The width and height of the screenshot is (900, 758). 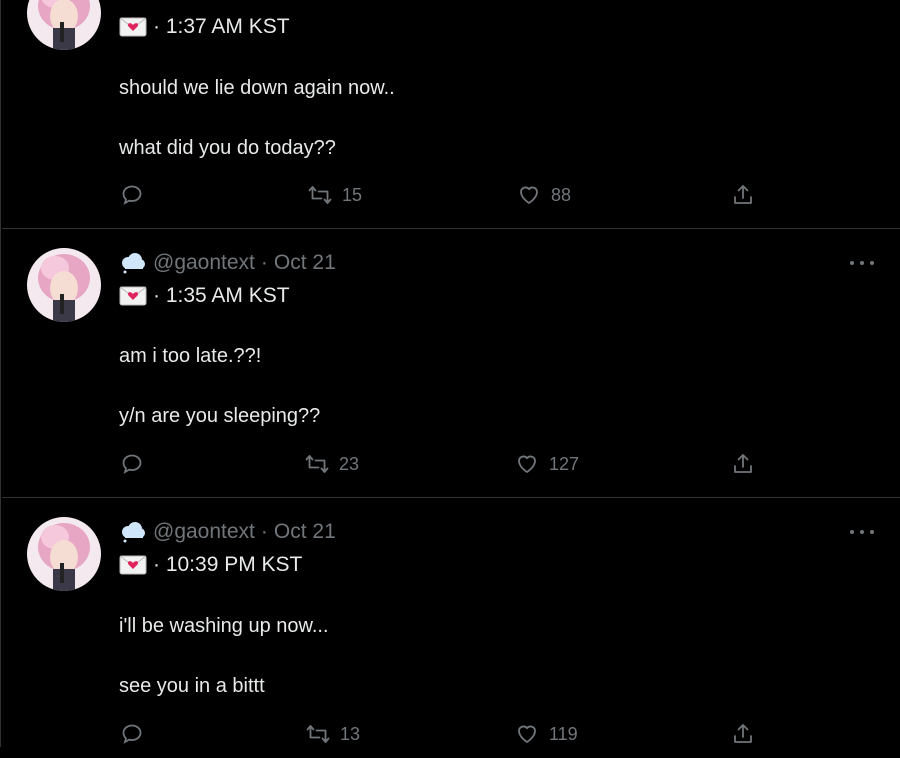 I want to click on tweet-text-line: am i too late.??!, so click(x=190, y=356).